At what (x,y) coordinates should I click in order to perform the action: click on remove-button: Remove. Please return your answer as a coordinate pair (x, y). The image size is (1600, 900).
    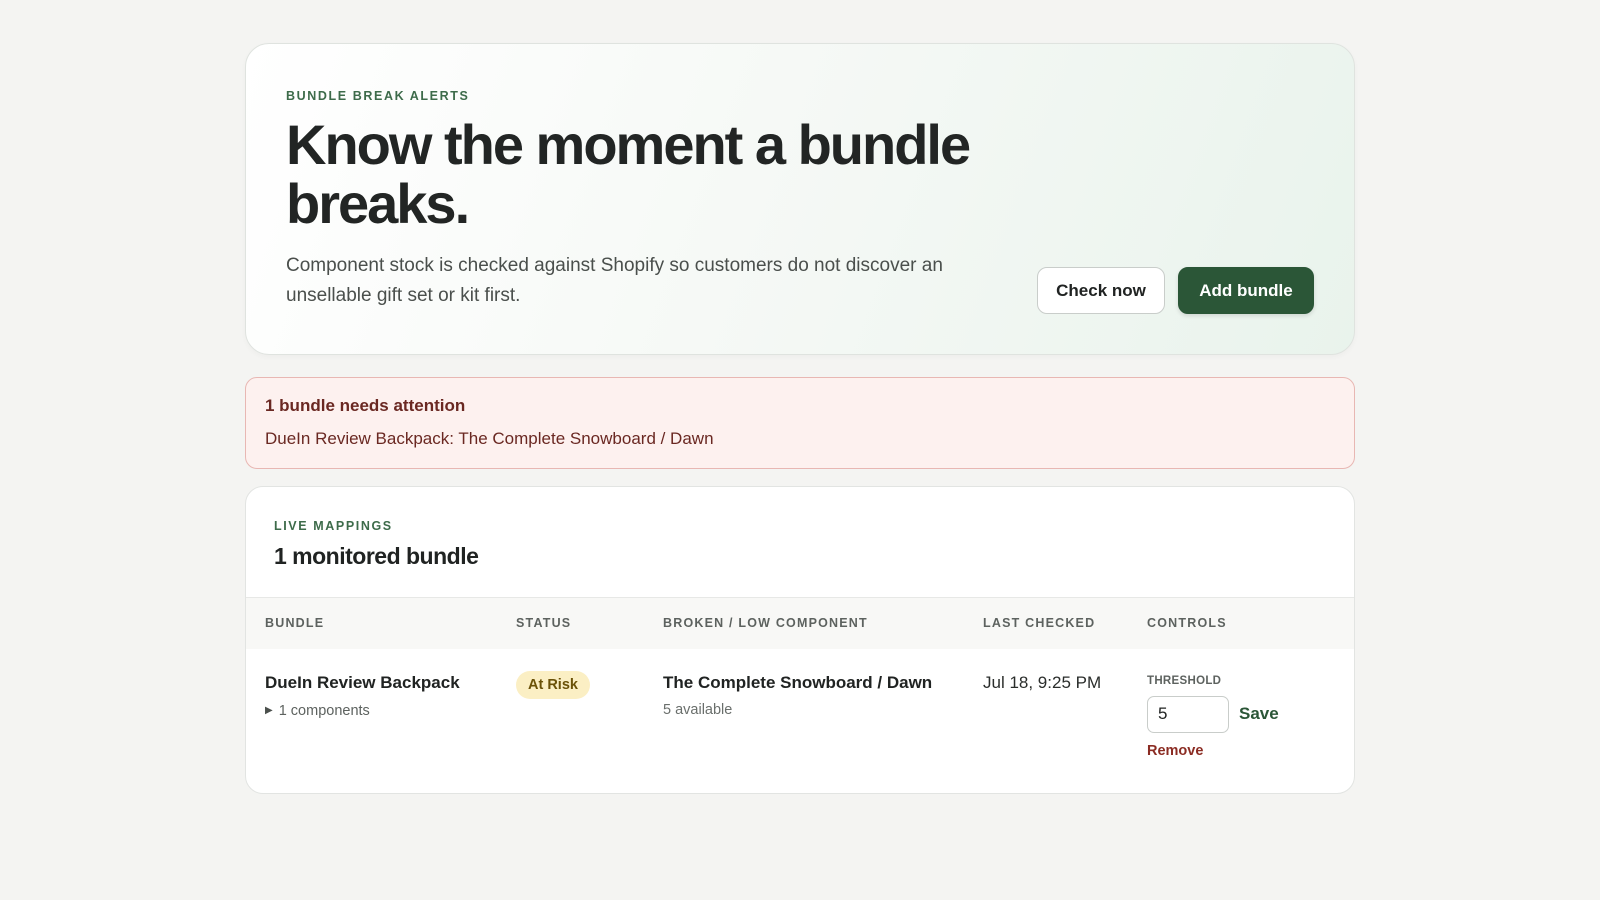
    Looking at the image, I should click on (1250, 751).